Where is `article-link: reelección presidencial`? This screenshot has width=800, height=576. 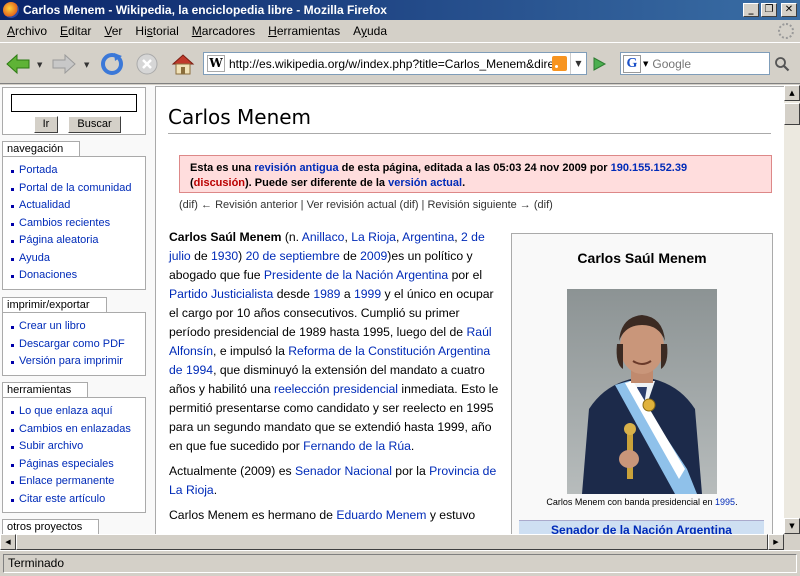
article-link: reelección presidencial is located at coordinates (336, 389).